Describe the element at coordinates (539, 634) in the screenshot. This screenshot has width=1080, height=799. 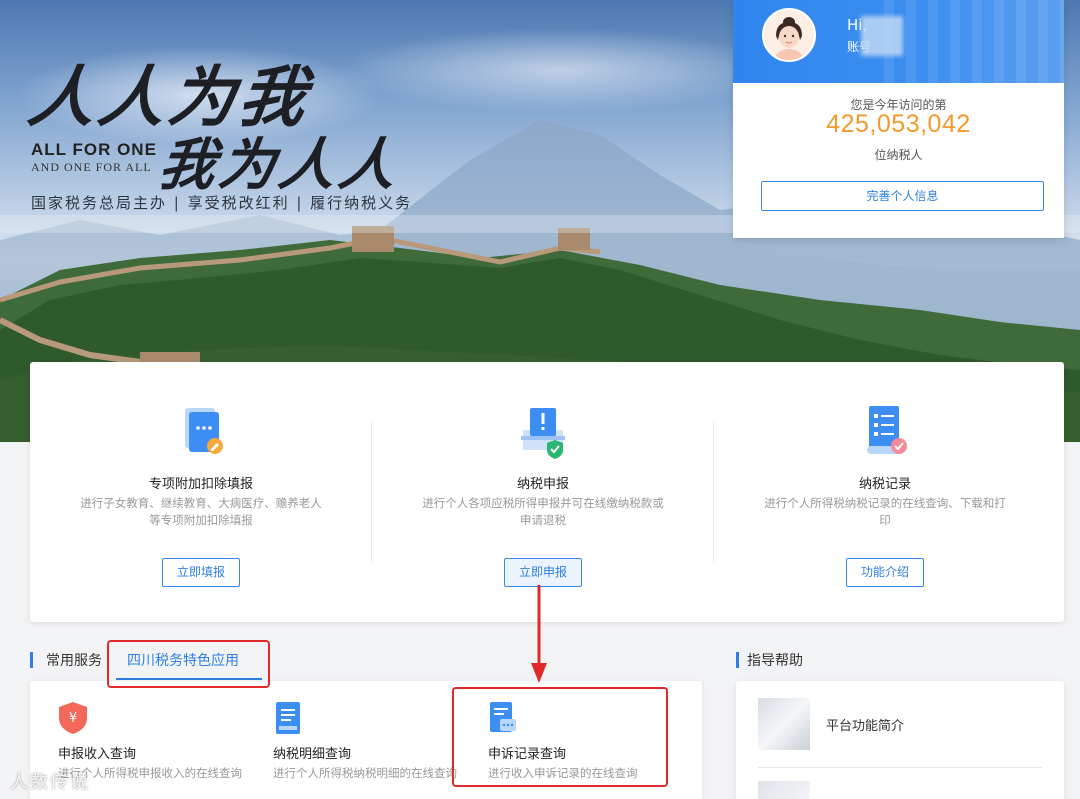
I see `annotation-arrow` at that location.